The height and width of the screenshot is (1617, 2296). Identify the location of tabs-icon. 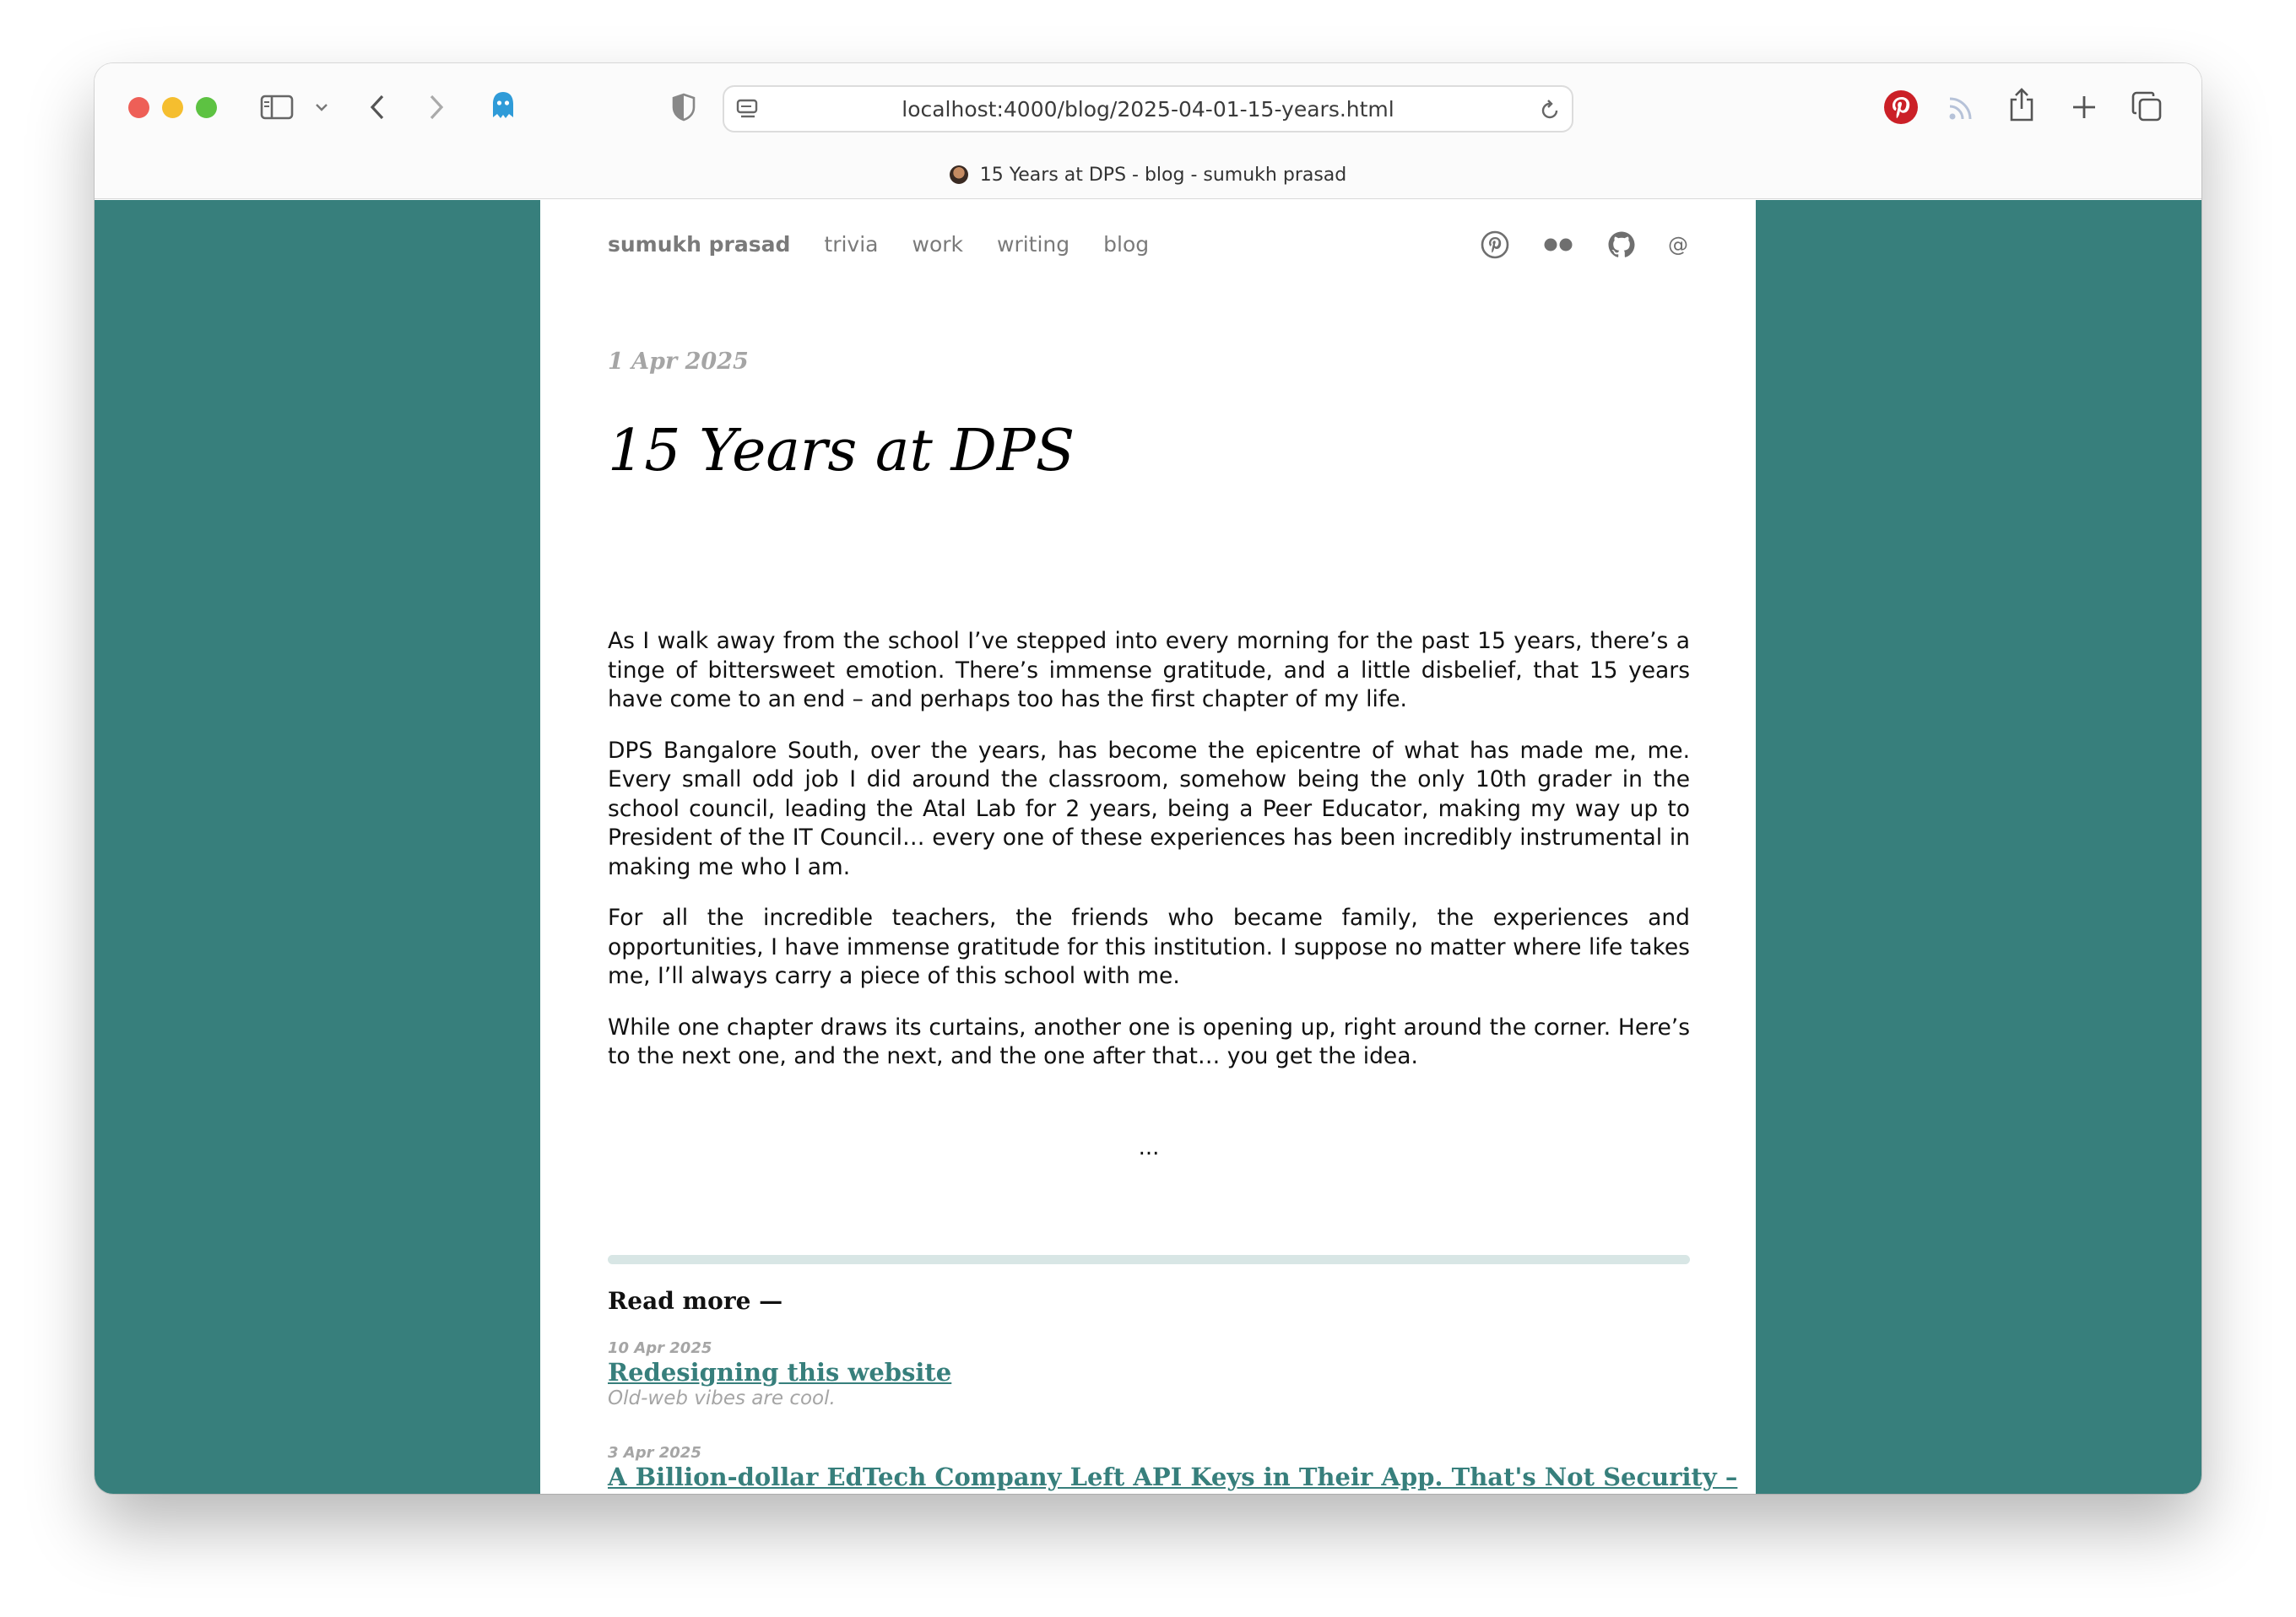
(2146, 106).